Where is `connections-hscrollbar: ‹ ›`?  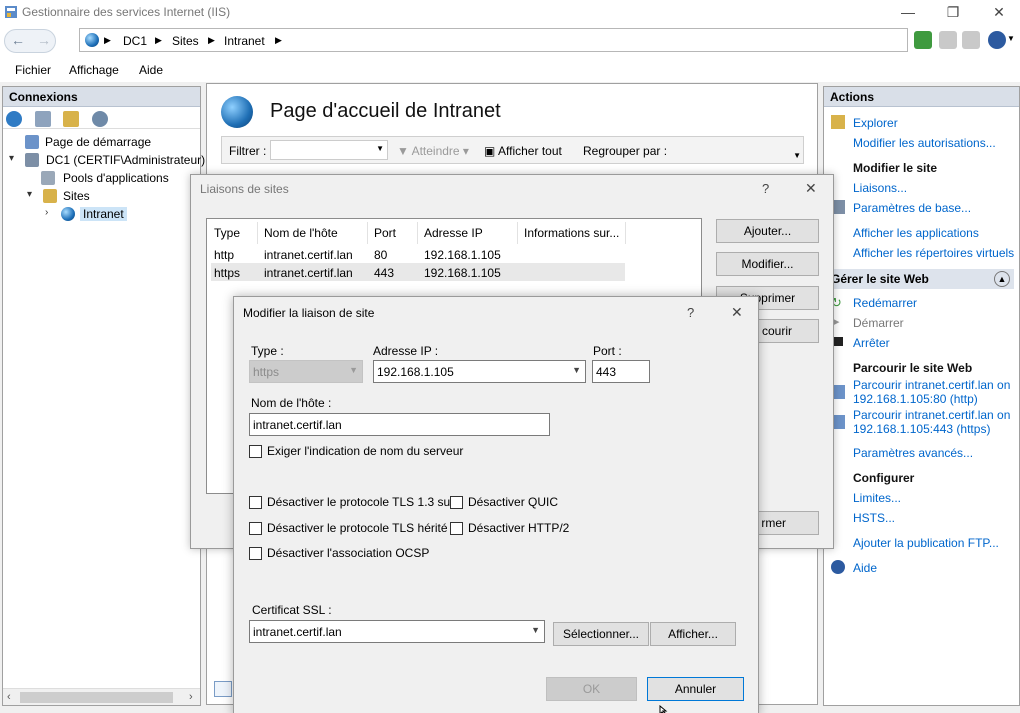
connections-hscrollbar: ‹ › is located at coordinates (101, 696).